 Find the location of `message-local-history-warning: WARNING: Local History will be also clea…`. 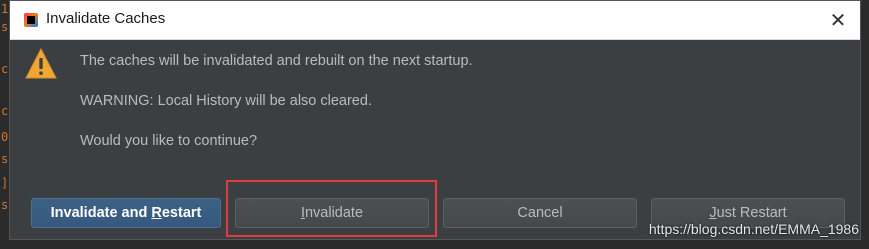

message-local-history-warning: WARNING: Local History will be also clea… is located at coordinates (226, 101).